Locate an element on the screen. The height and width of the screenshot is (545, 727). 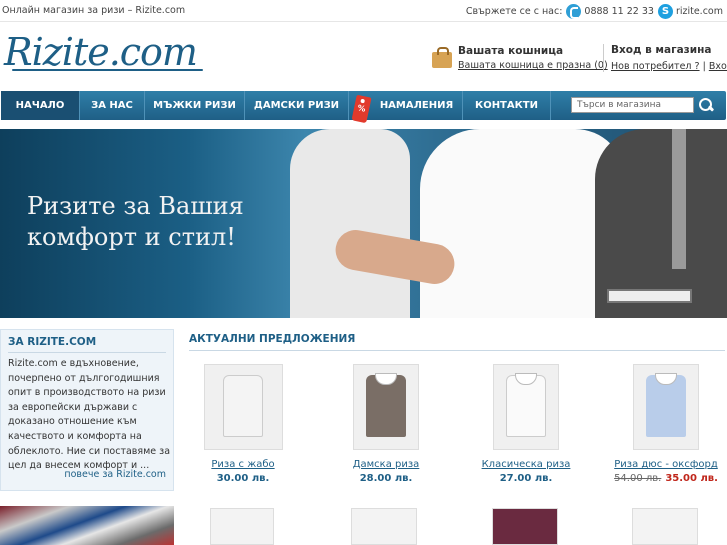
phone-icon is located at coordinates (574, 11).